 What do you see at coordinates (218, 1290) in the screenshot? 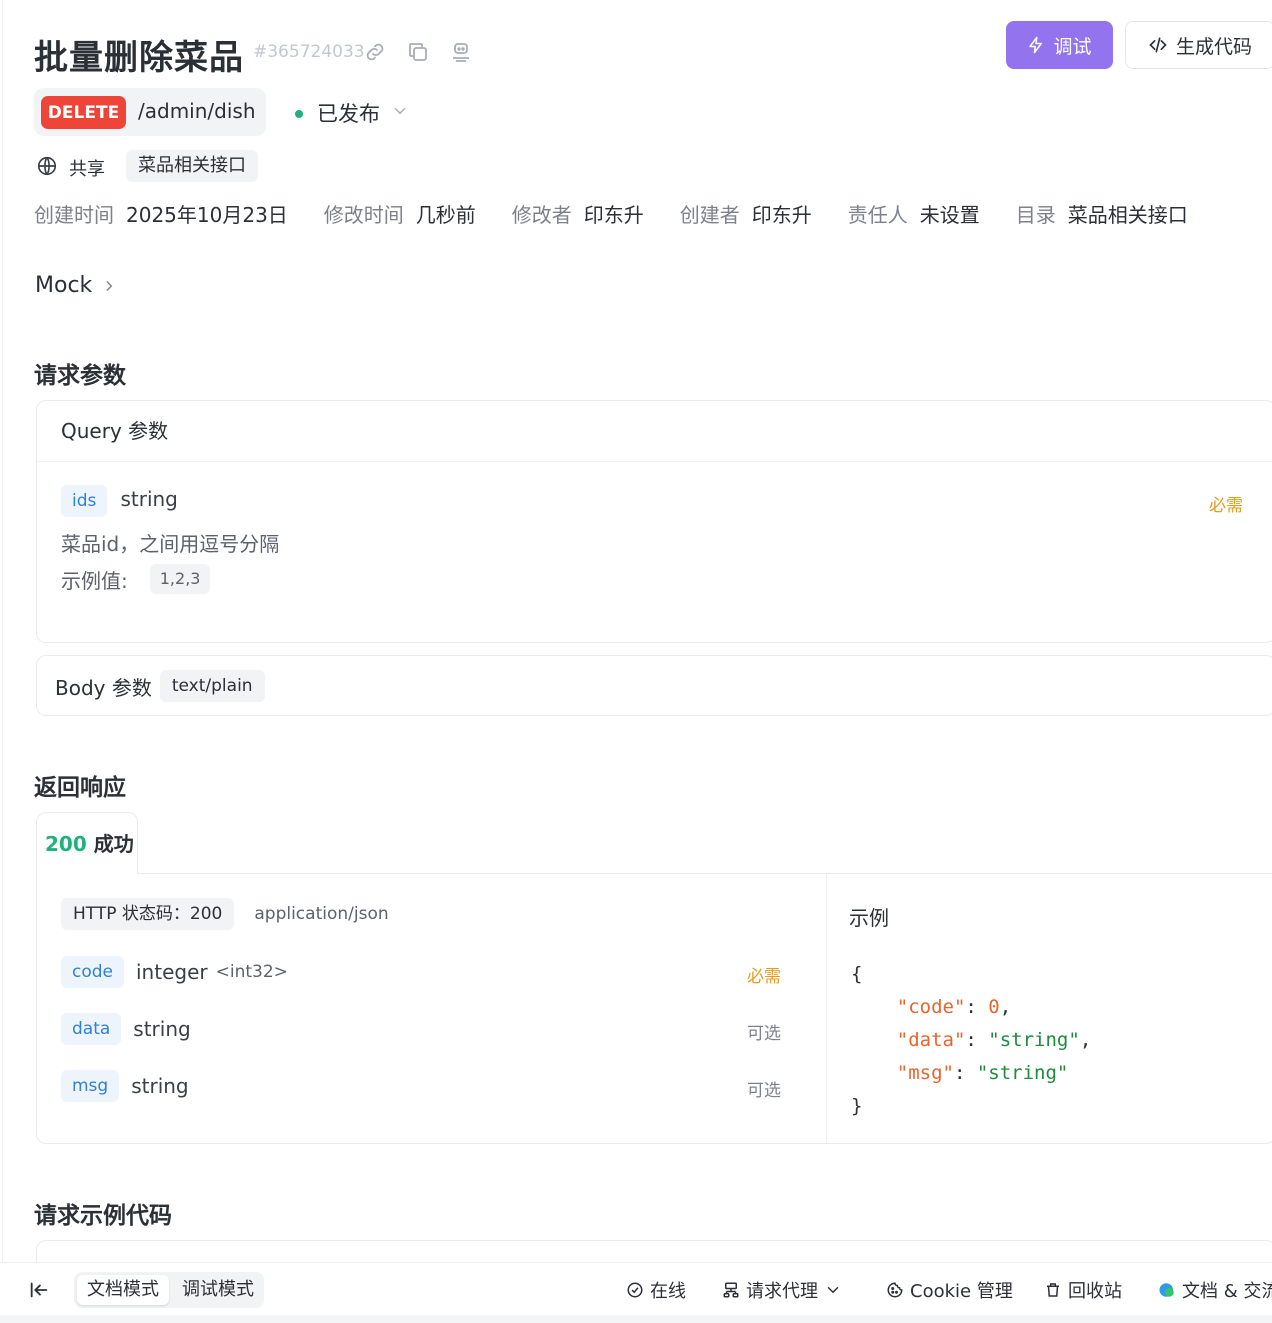
I see `debug-mode-button: 调试模式` at bounding box center [218, 1290].